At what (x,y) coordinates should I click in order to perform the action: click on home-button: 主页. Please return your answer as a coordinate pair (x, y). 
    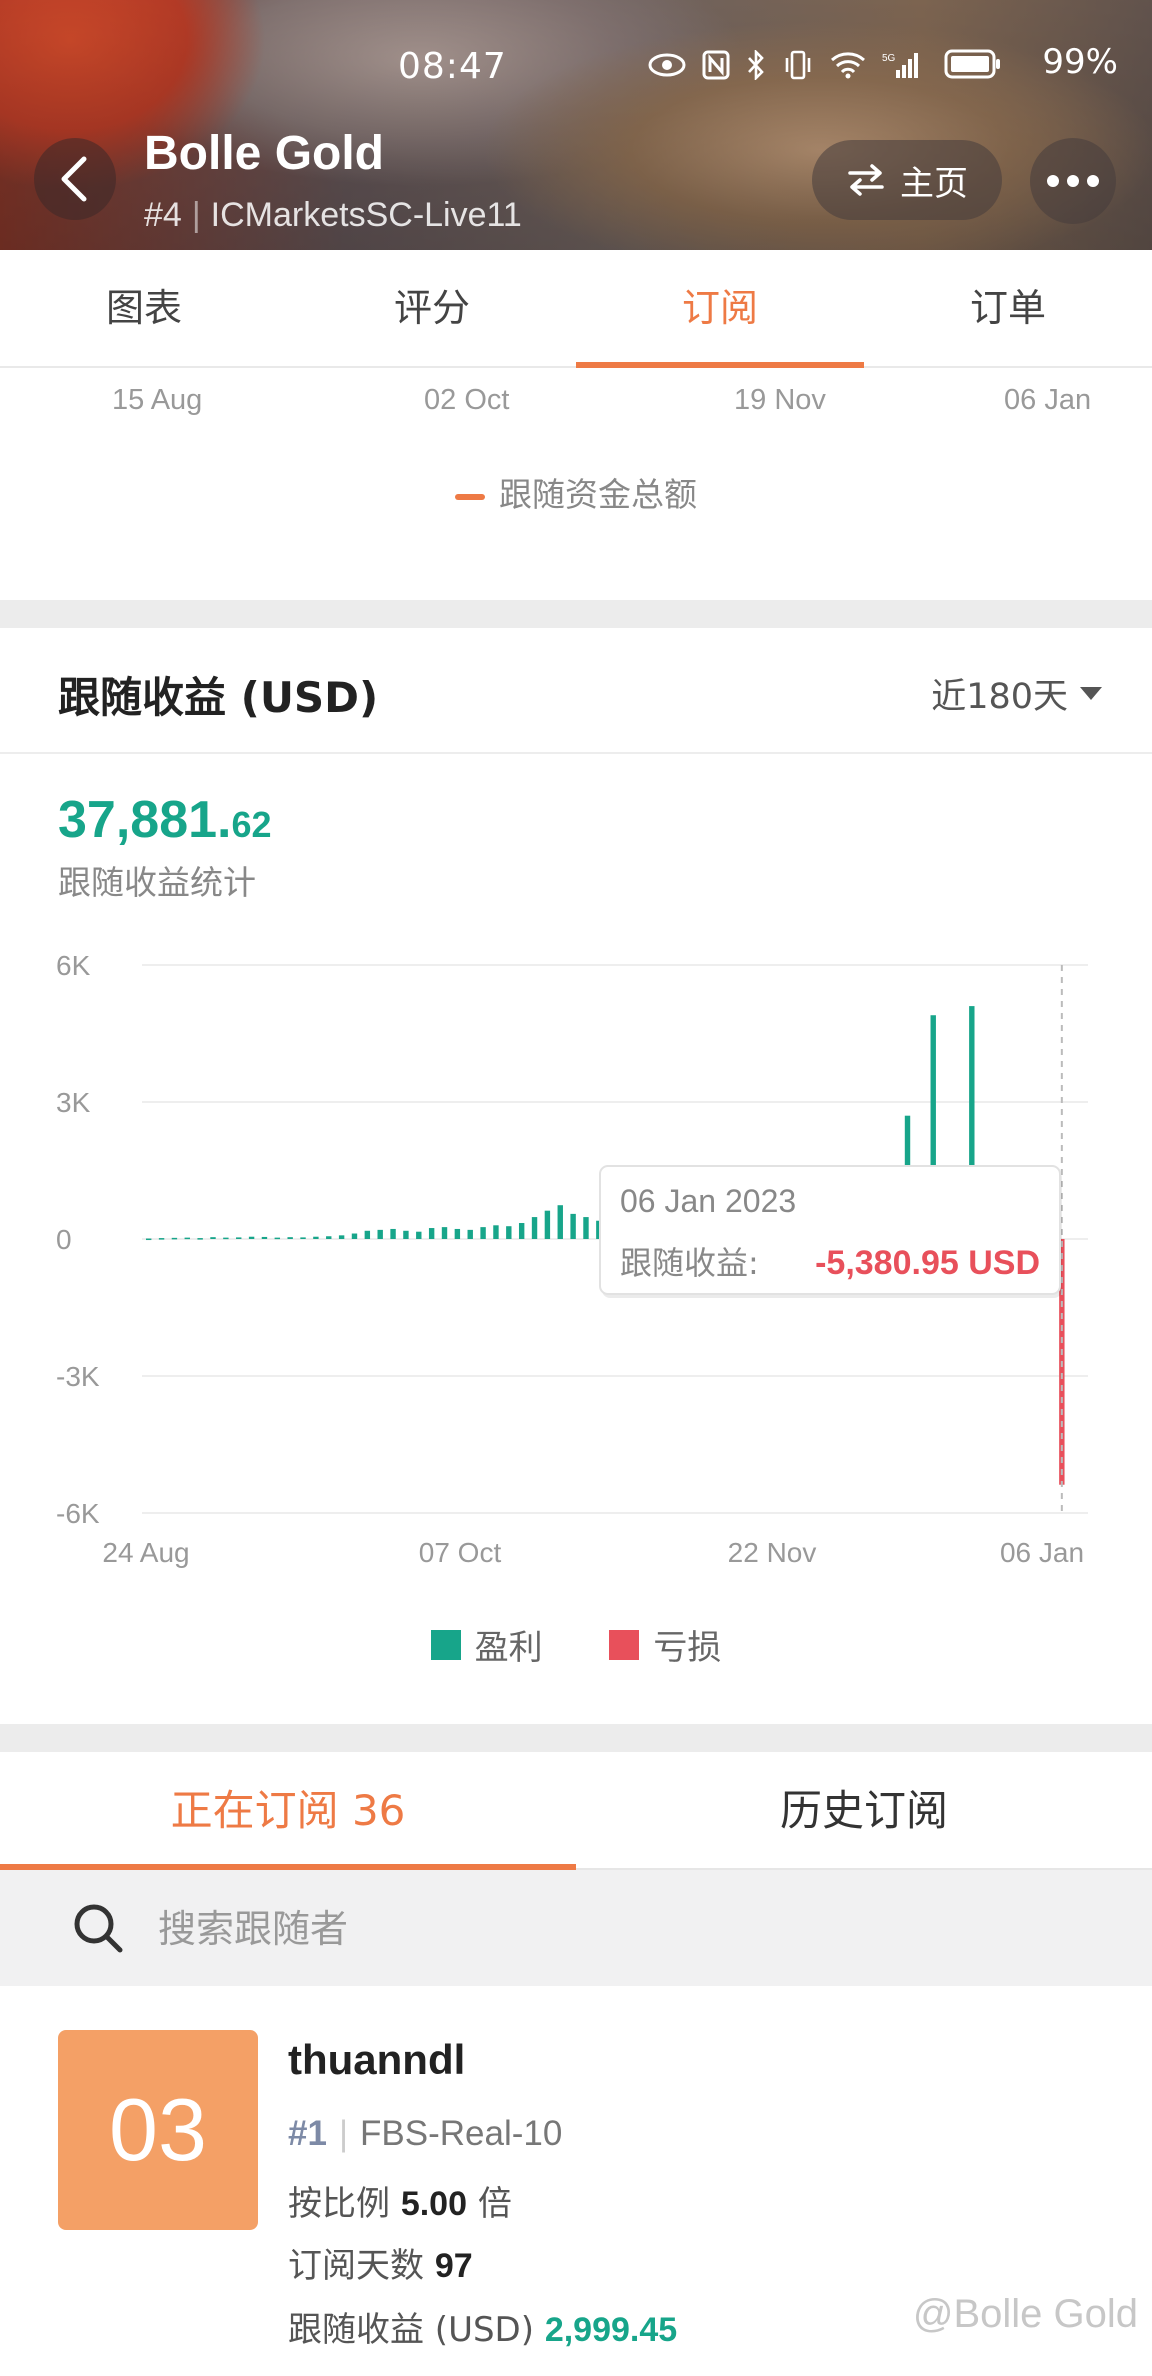
    Looking at the image, I should click on (907, 180).